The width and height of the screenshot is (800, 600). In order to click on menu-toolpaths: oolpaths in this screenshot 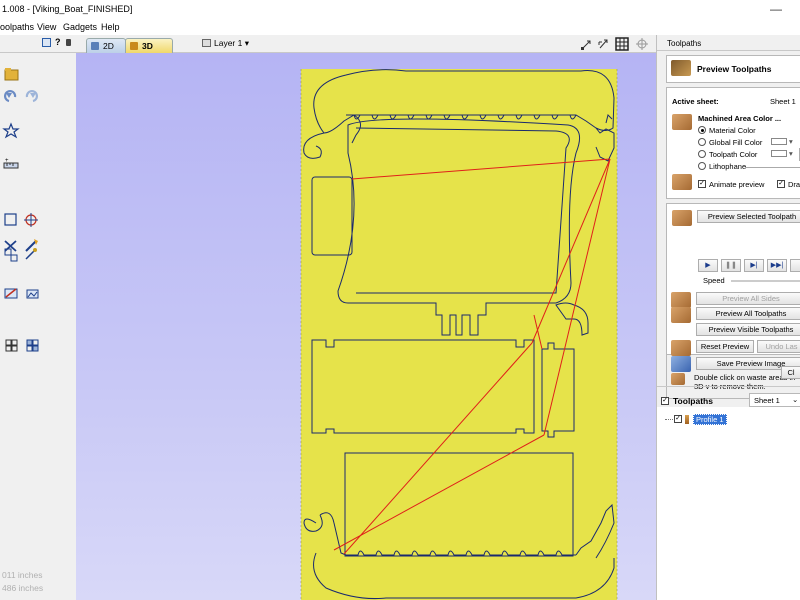, I will do `click(17, 27)`.